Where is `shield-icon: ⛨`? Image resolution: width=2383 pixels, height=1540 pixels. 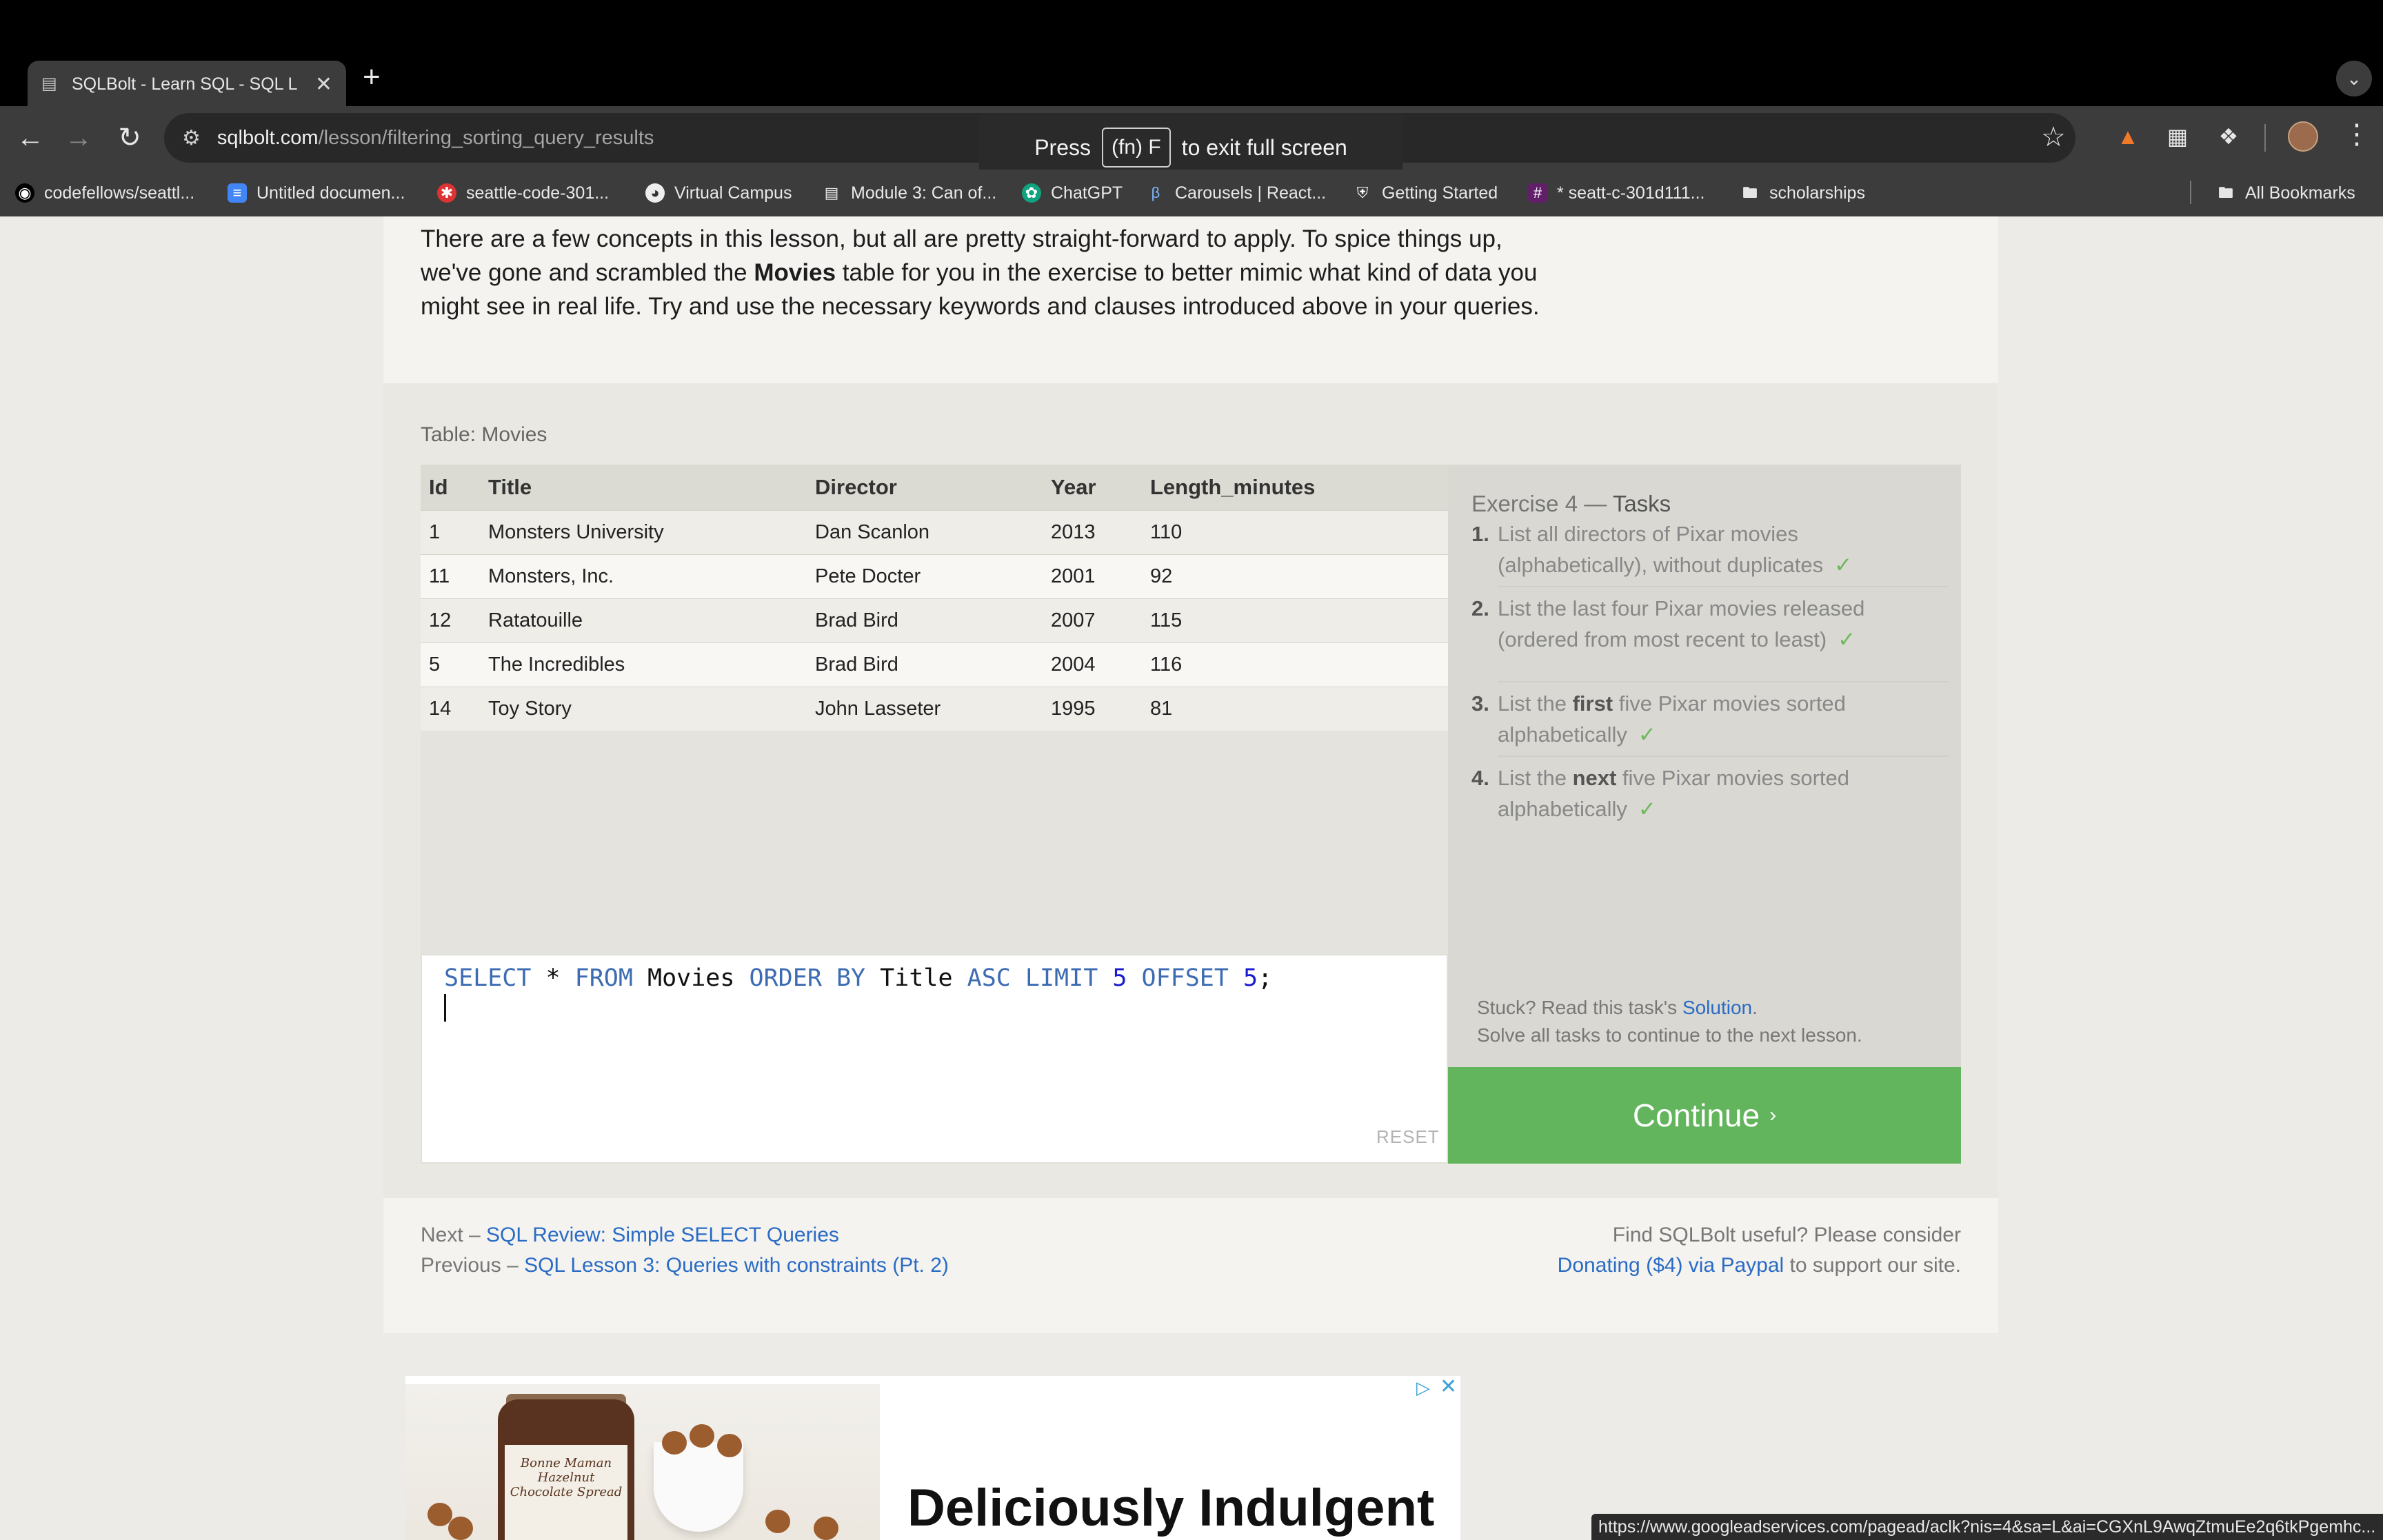
shield-icon: ⛨ is located at coordinates (1362, 193).